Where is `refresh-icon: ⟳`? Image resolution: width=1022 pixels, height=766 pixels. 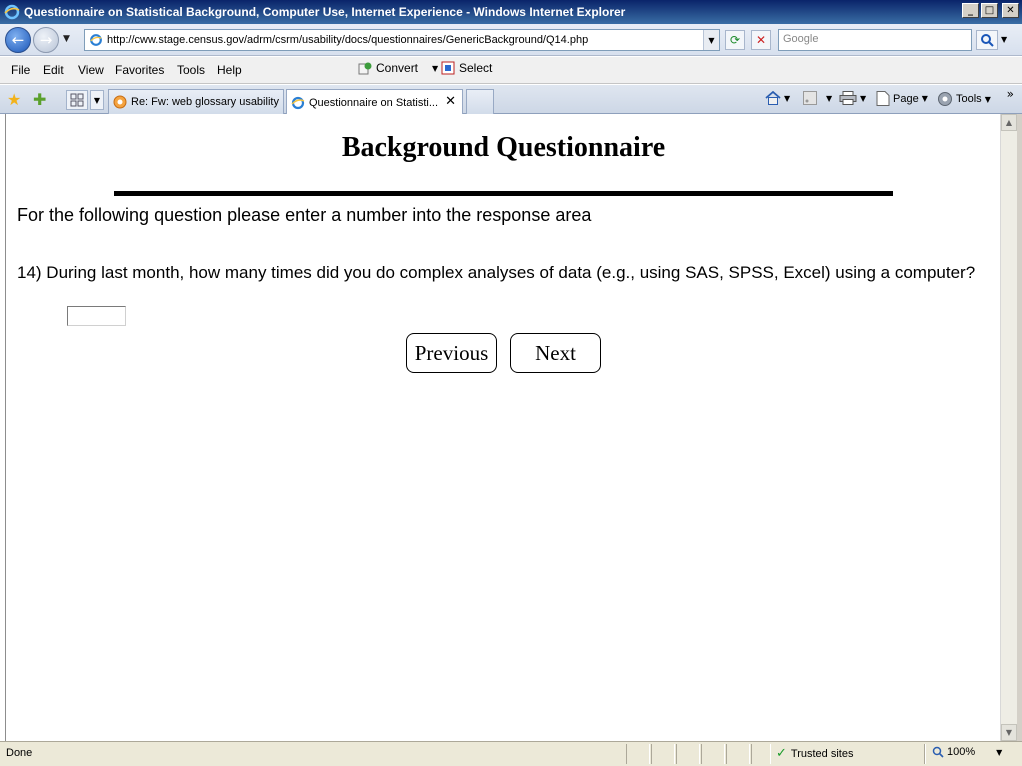
refresh-icon: ⟳ is located at coordinates (735, 40).